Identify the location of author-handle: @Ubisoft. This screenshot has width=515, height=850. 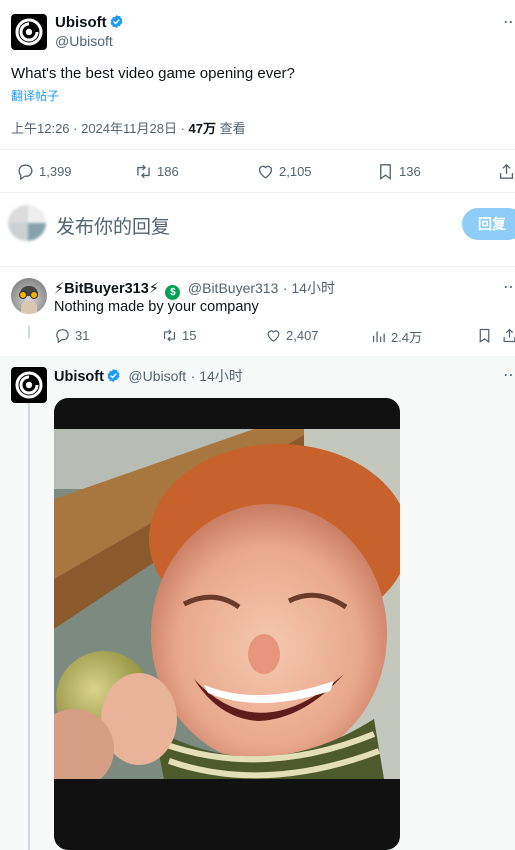
(84, 41).